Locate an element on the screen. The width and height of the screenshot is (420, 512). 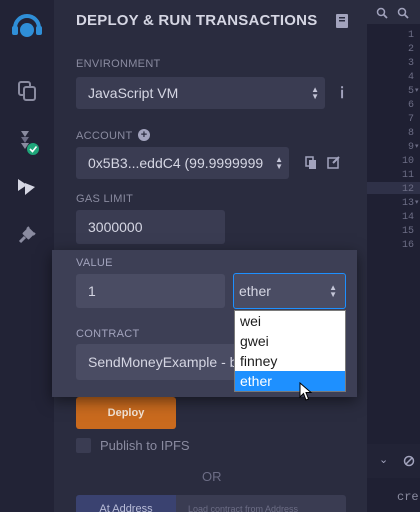
gas-limit-label: GAS LIMIT is located at coordinates (105, 199).